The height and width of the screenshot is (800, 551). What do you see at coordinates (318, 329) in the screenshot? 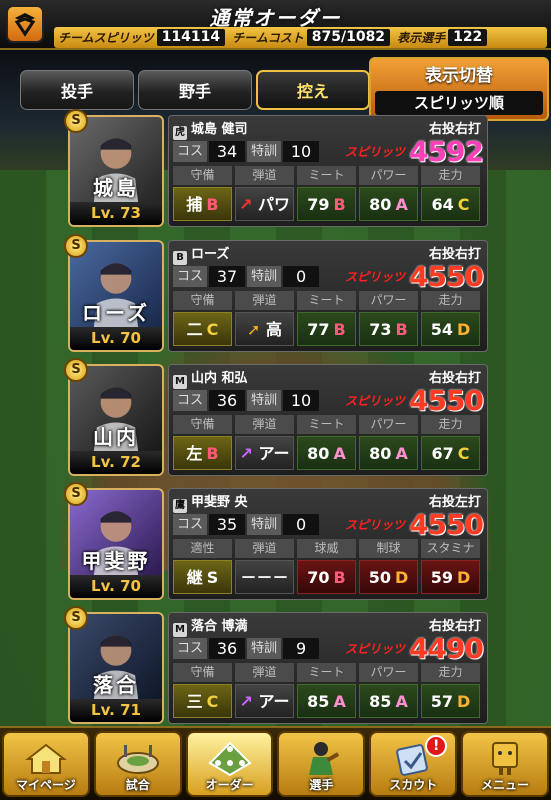
I see `stat-value: 77` at bounding box center [318, 329].